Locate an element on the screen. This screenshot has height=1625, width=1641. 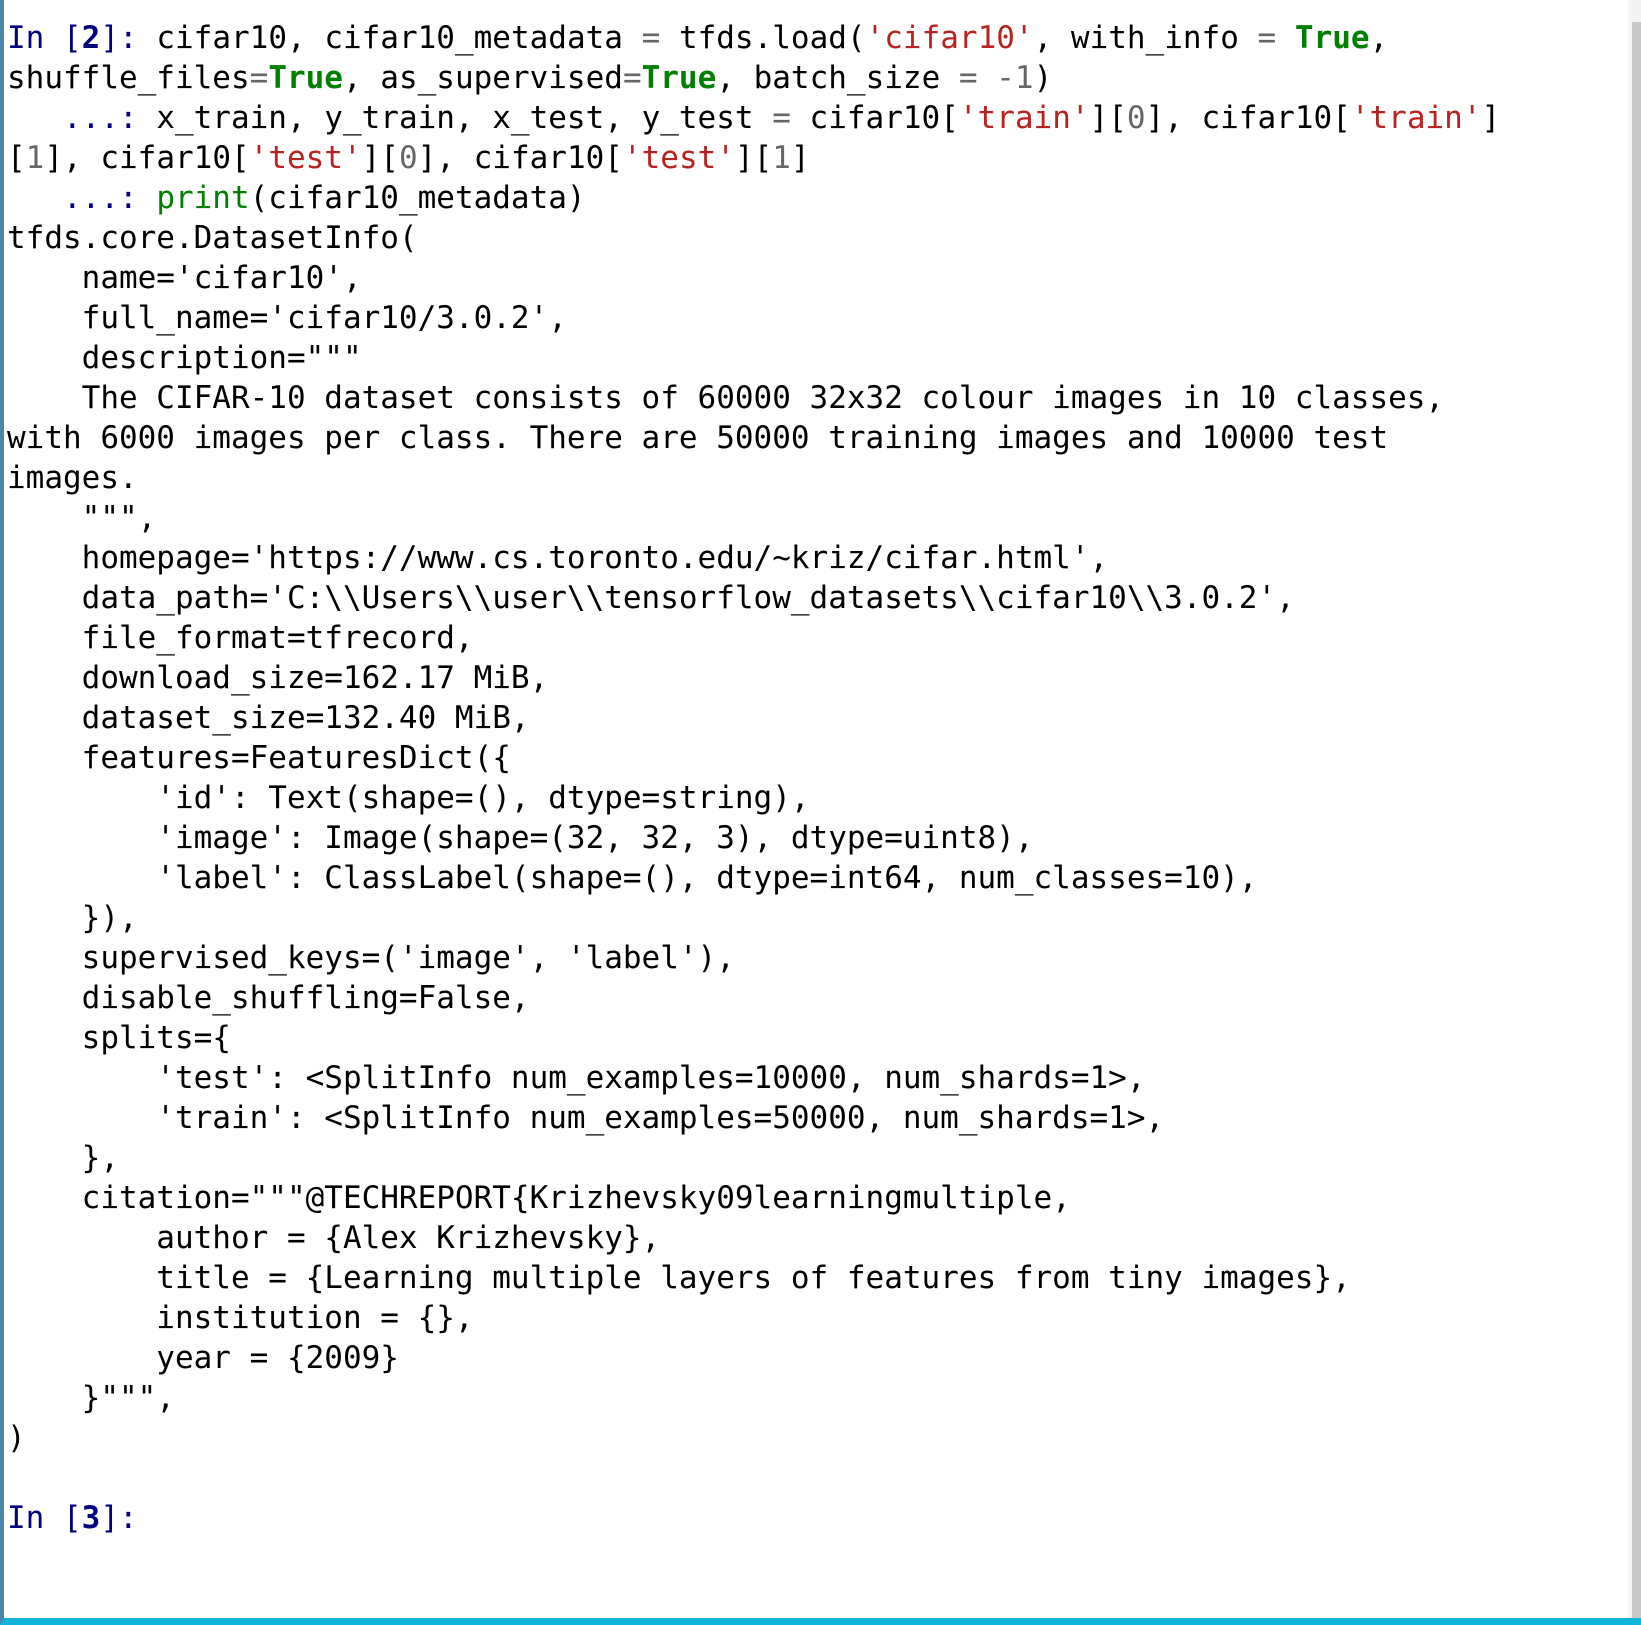
output-line: file_format=tfrecord, is located at coordinates (817, 638).